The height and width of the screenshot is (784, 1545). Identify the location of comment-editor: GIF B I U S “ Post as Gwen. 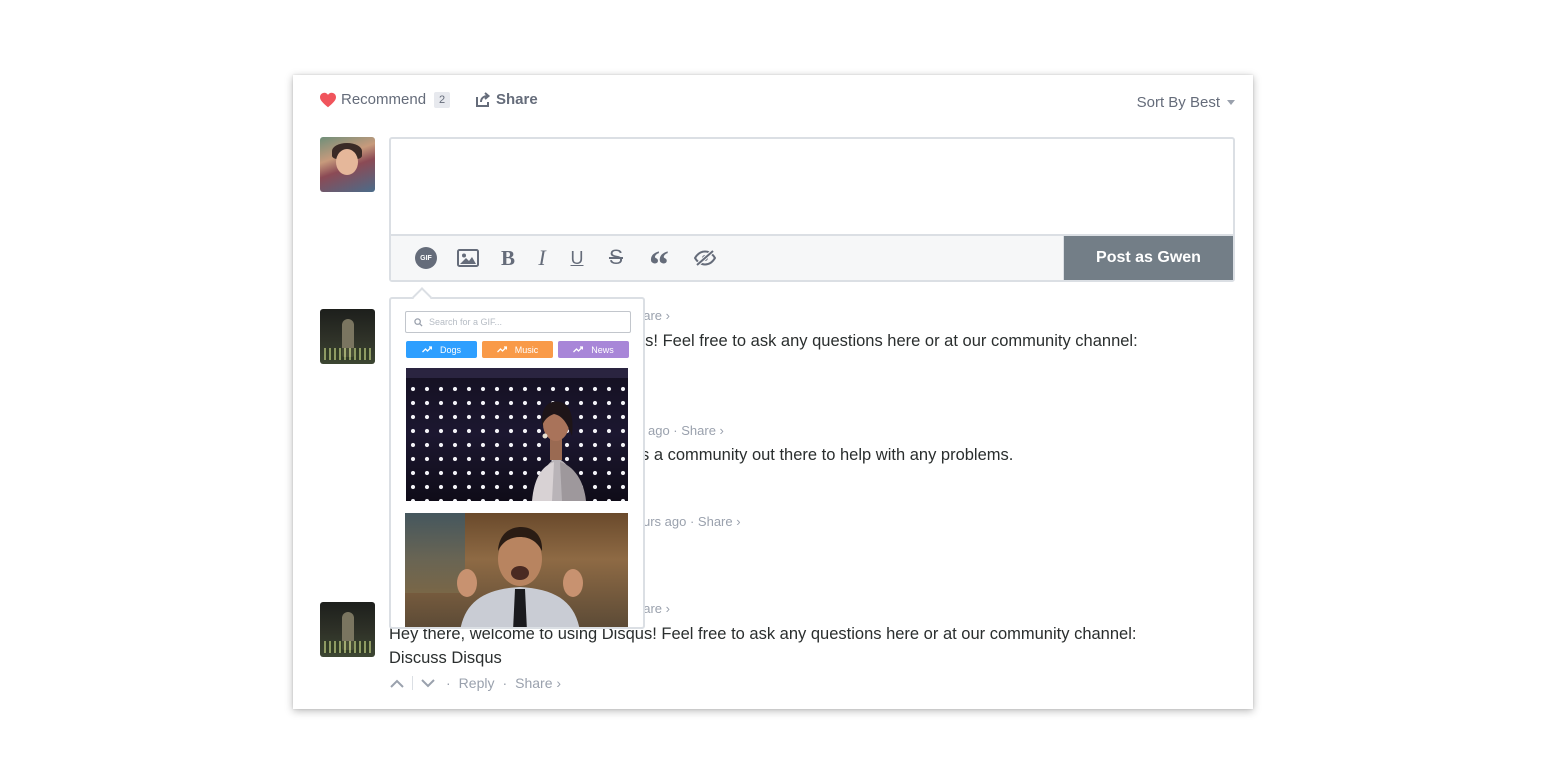
(812, 211).